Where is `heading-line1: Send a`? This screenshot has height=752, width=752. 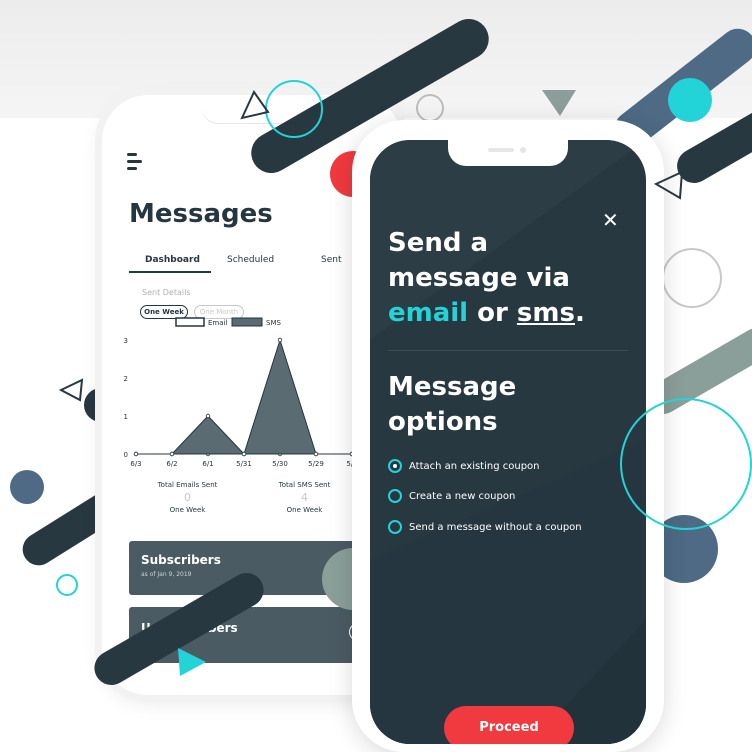
heading-line1: Send a is located at coordinates (438, 243).